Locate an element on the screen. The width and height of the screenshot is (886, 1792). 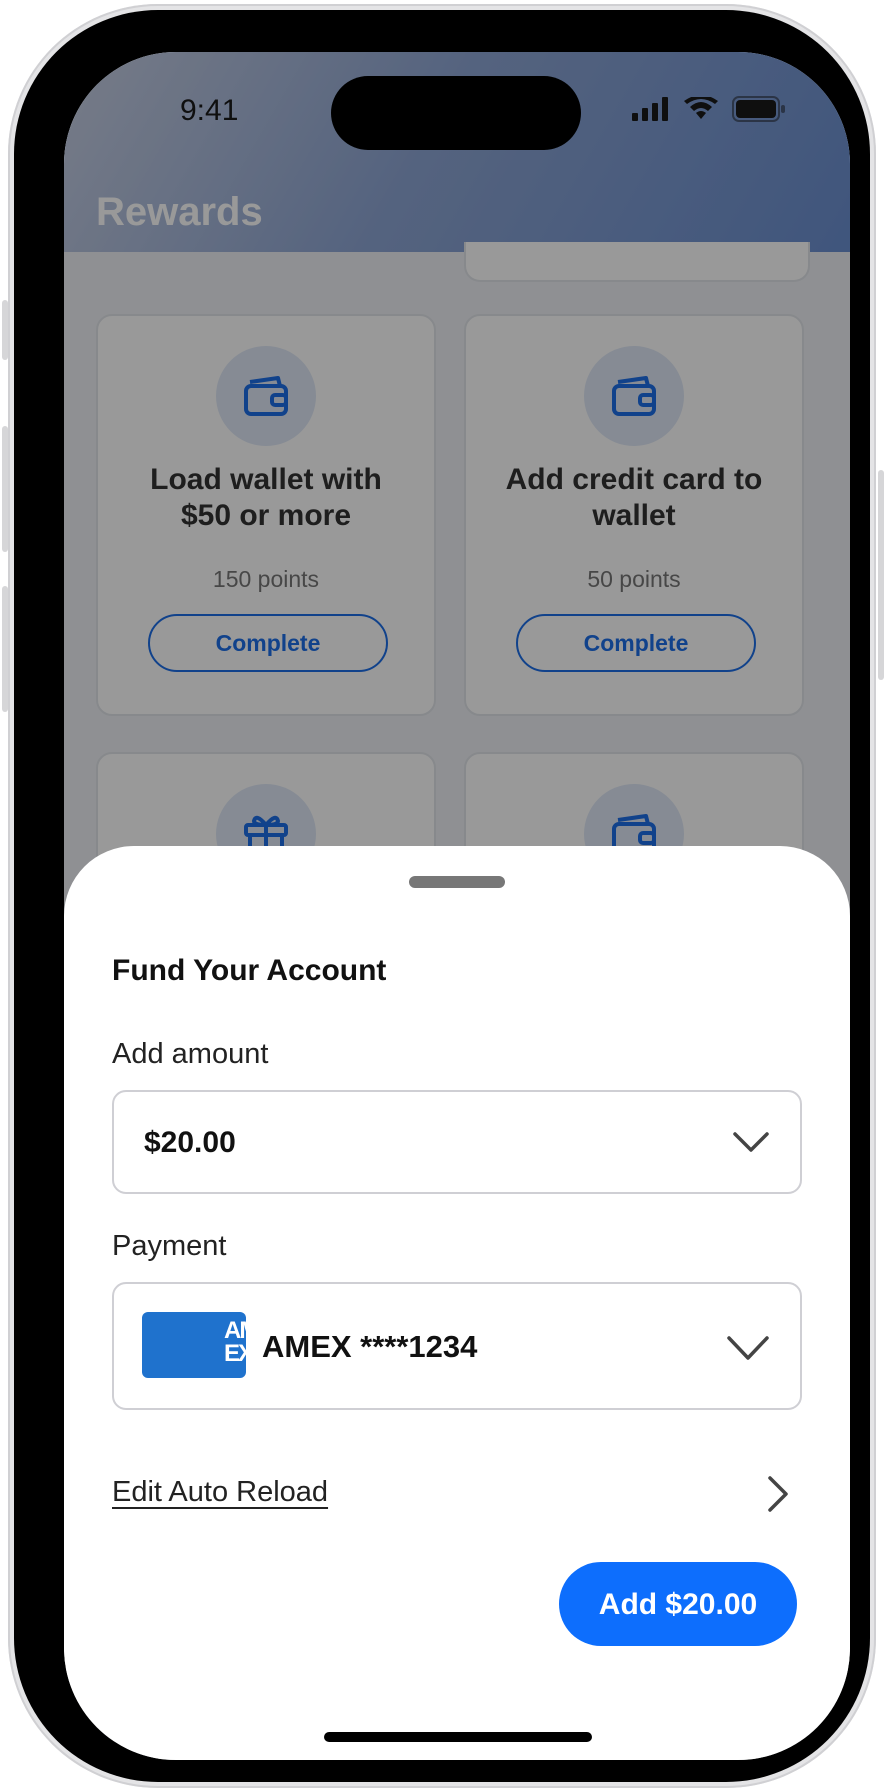
amount-label: Add amount is located at coordinates (190, 1054).